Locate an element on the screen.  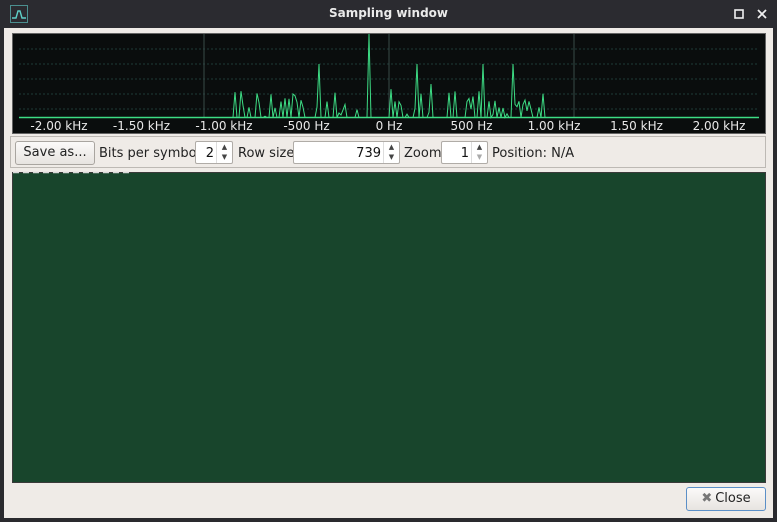
frequency-tick-label: 1.50 kHz is located at coordinates (636, 126).